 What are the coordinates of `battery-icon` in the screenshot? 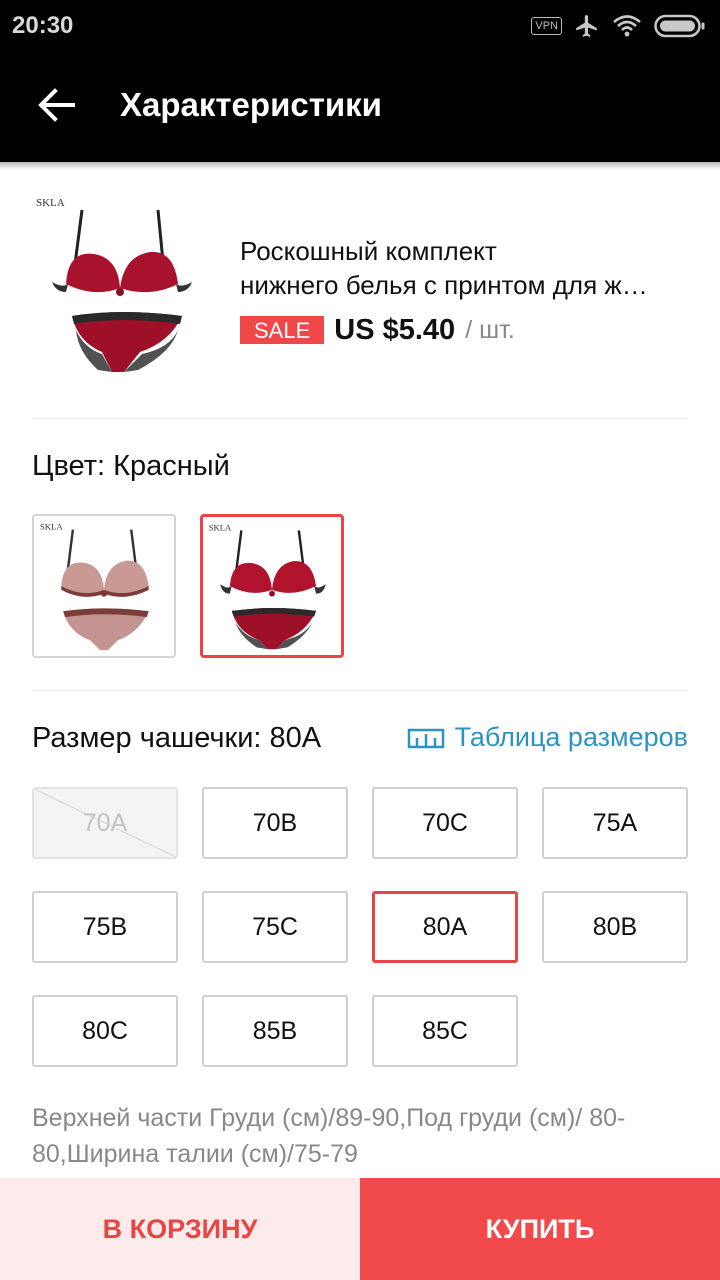 It's located at (680, 26).